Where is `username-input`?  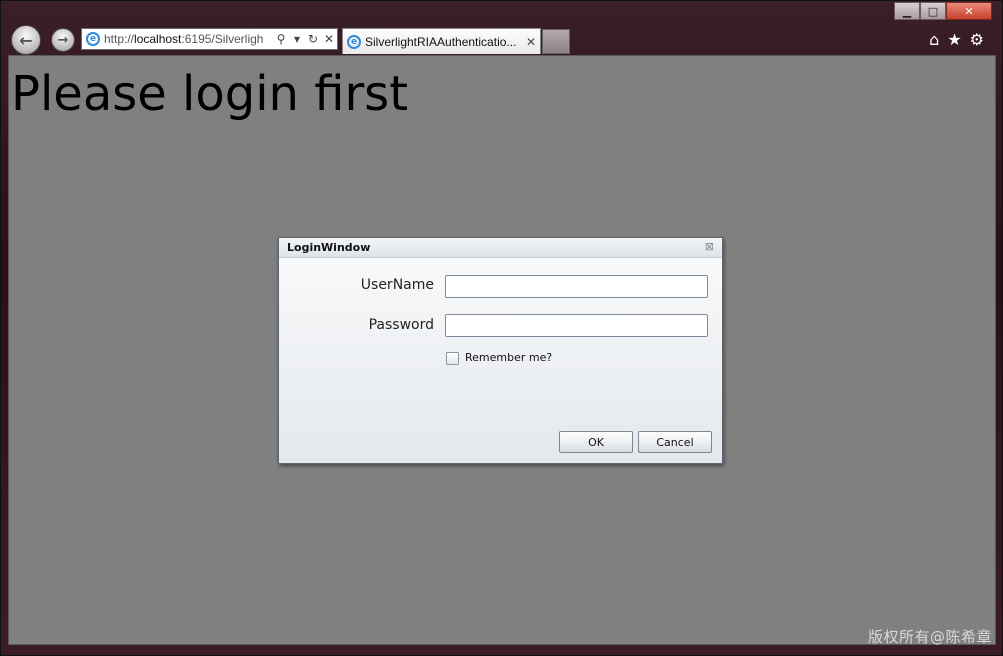 username-input is located at coordinates (576, 286).